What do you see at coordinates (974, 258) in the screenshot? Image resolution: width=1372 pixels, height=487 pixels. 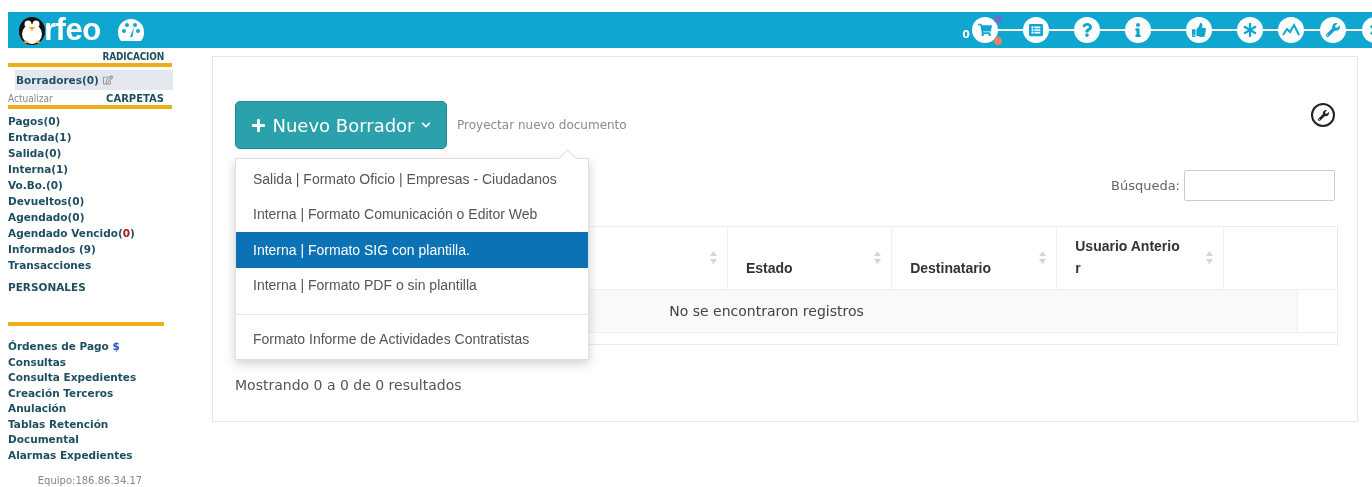 I see `column-header: Destinatario` at bounding box center [974, 258].